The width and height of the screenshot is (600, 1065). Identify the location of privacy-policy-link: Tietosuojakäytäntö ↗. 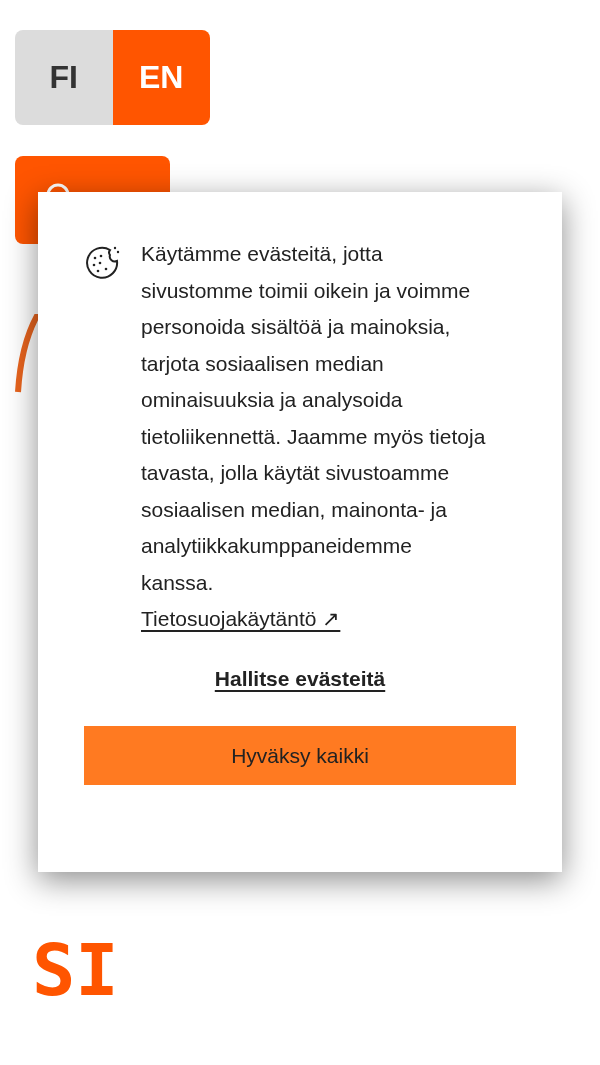
(241, 619).